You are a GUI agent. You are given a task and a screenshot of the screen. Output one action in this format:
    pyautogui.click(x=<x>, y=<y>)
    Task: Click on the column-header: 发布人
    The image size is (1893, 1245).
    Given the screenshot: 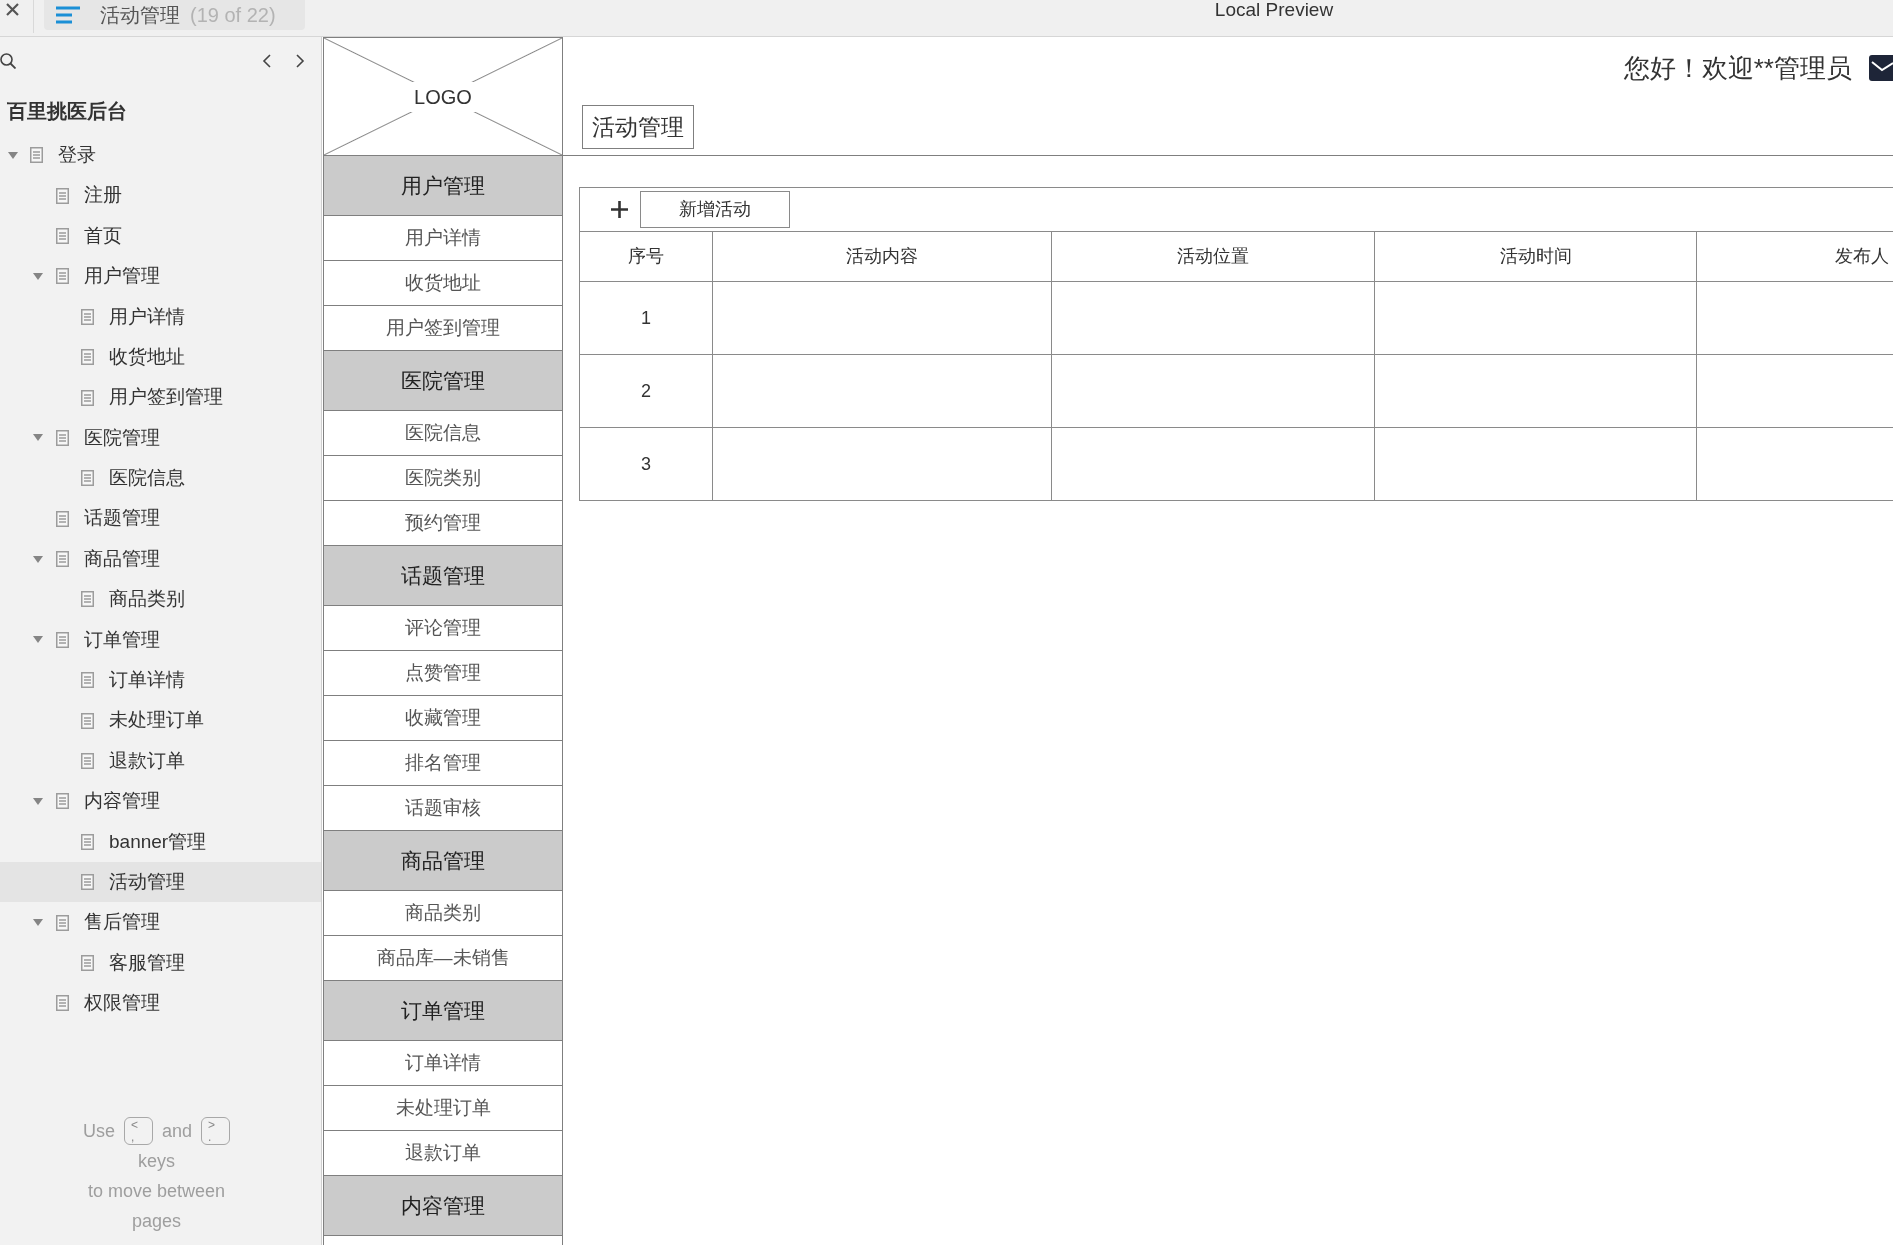 What is the action you would take?
    pyautogui.click(x=1795, y=257)
    